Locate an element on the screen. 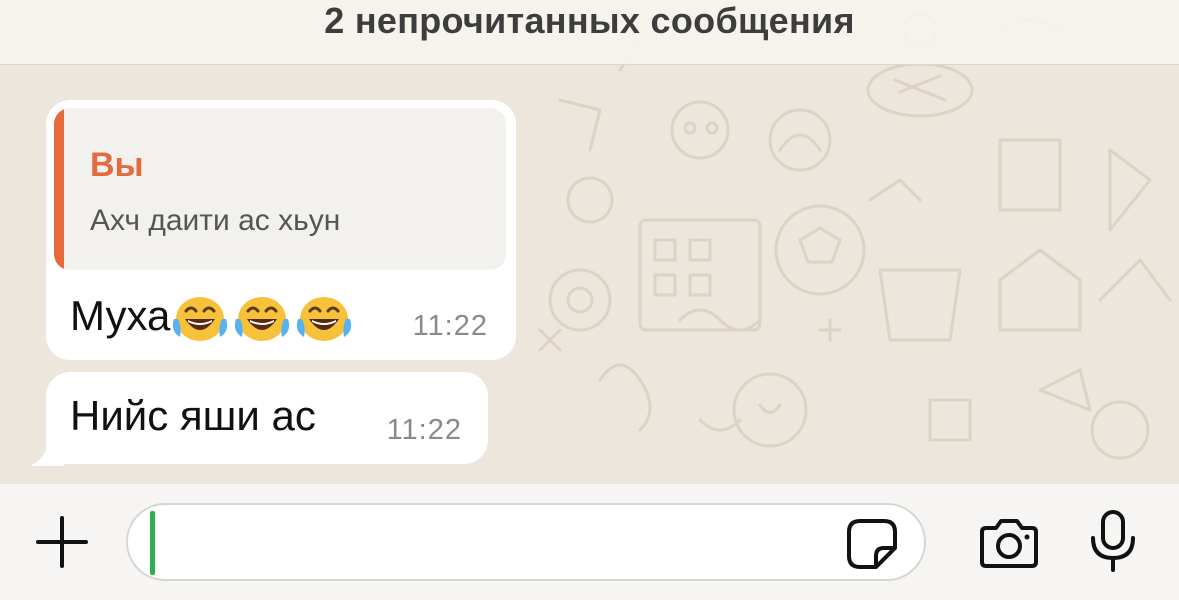 The height and width of the screenshot is (600, 1179). unread-banner-text: 2 непрочитанных сообщения is located at coordinates (589, 20).